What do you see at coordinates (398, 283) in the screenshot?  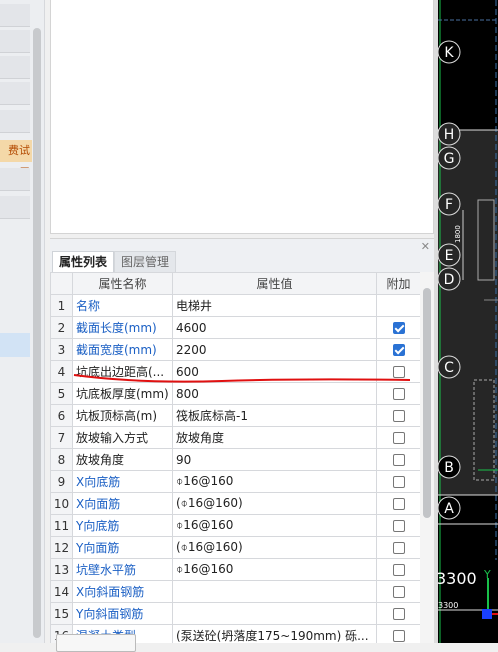 I see `header-extra: 附加` at bounding box center [398, 283].